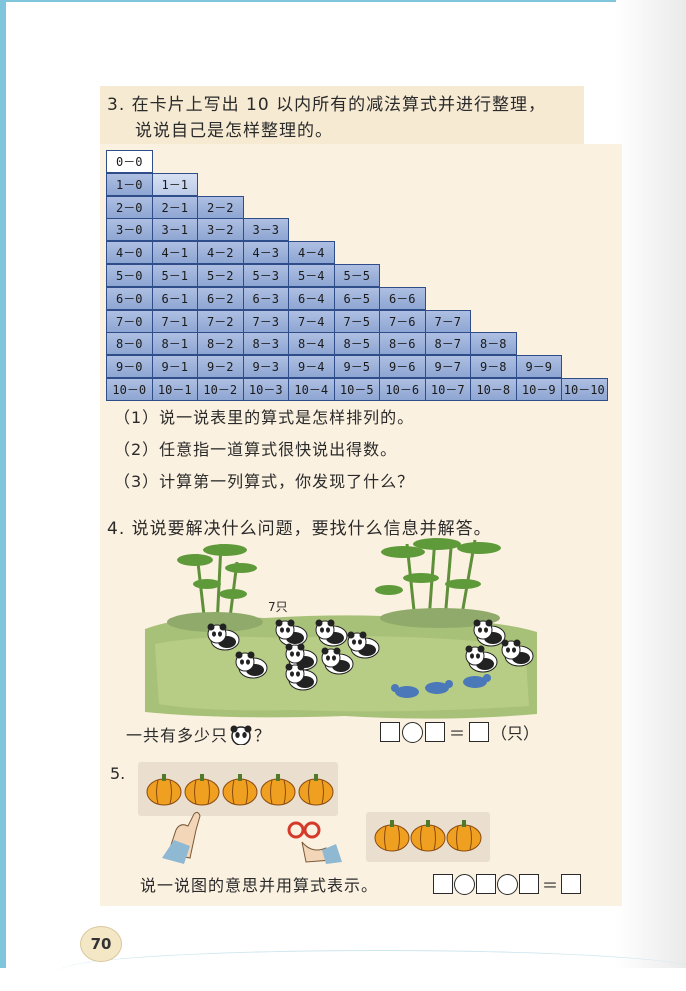 The width and height of the screenshot is (686, 991). Describe the element at coordinates (118, 773) in the screenshot. I see `section5-number: 5.` at that location.